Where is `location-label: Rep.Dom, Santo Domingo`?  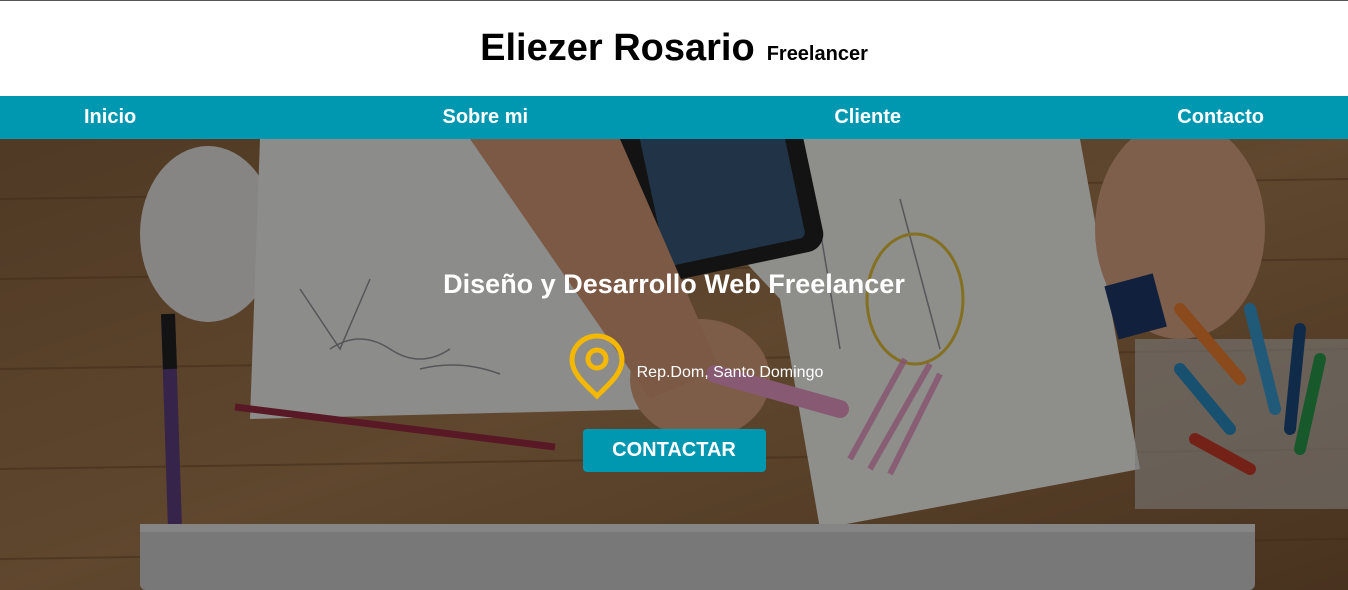
location-label: Rep.Dom, Santo Domingo is located at coordinates (730, 372).